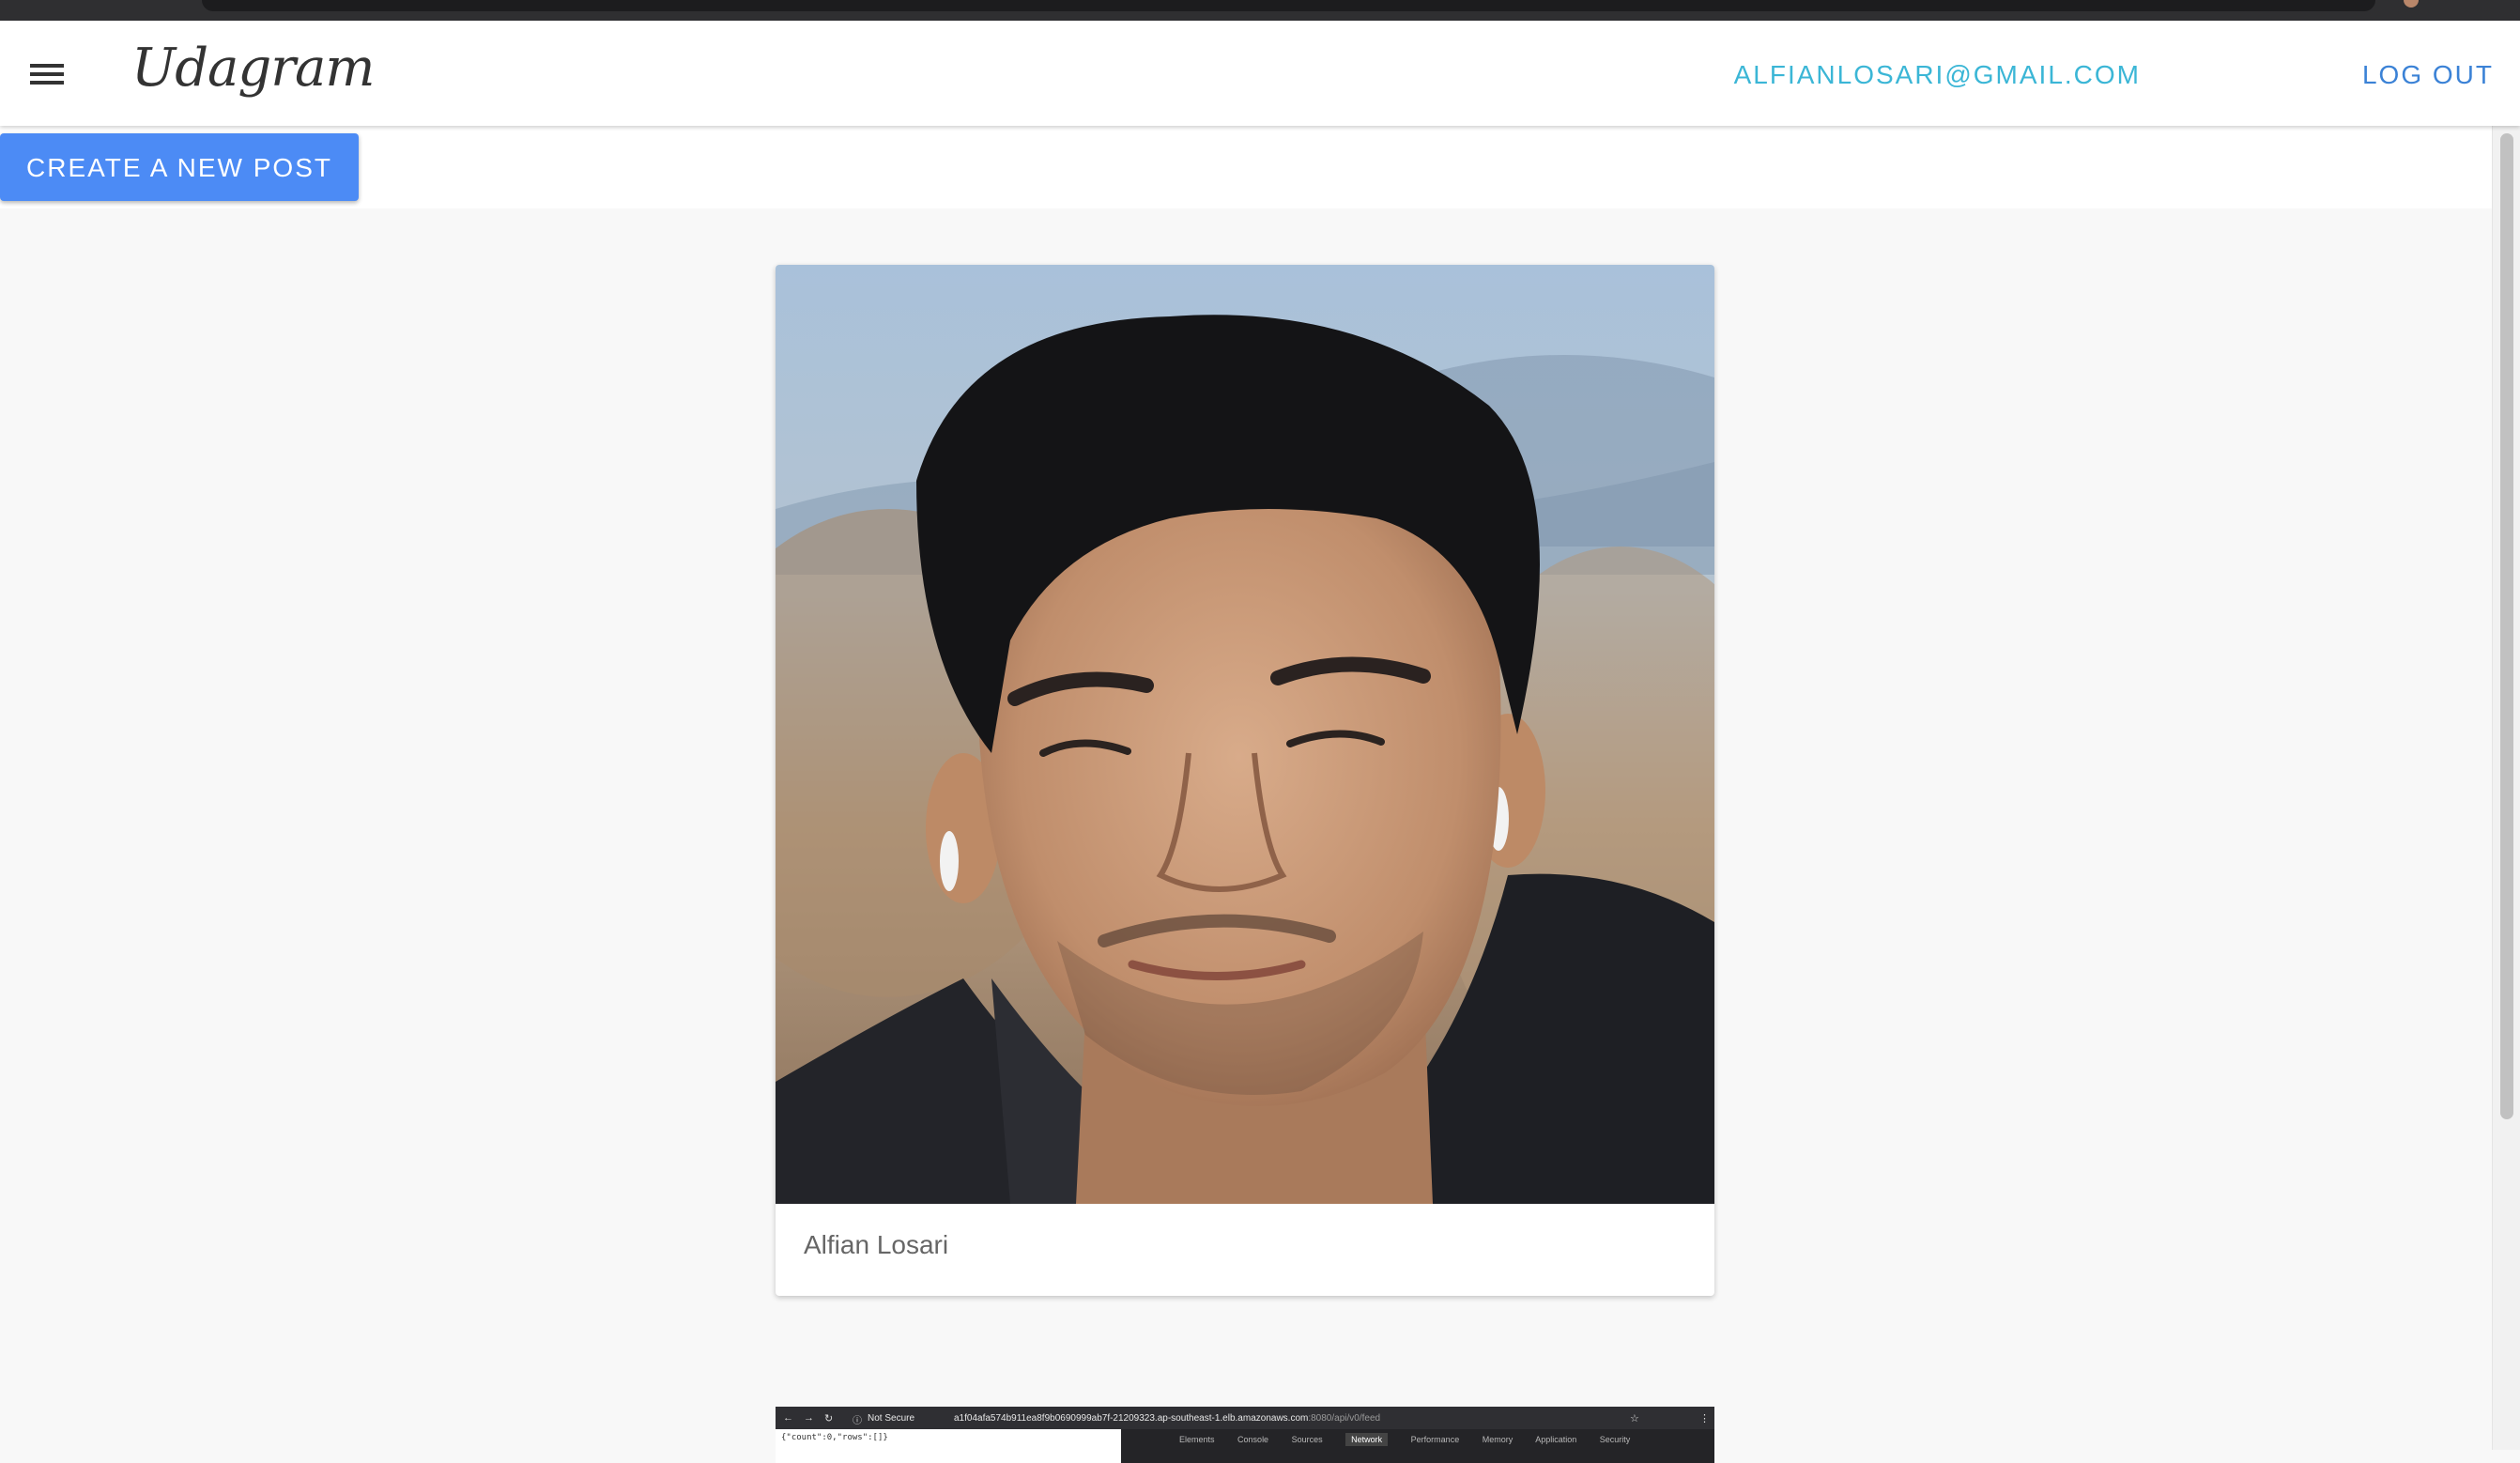  What do you see at coordinates (1704, 1418) in the screenshot?
I see `more-menu-icon: ⋮` at bounding box center [1704, 1418].